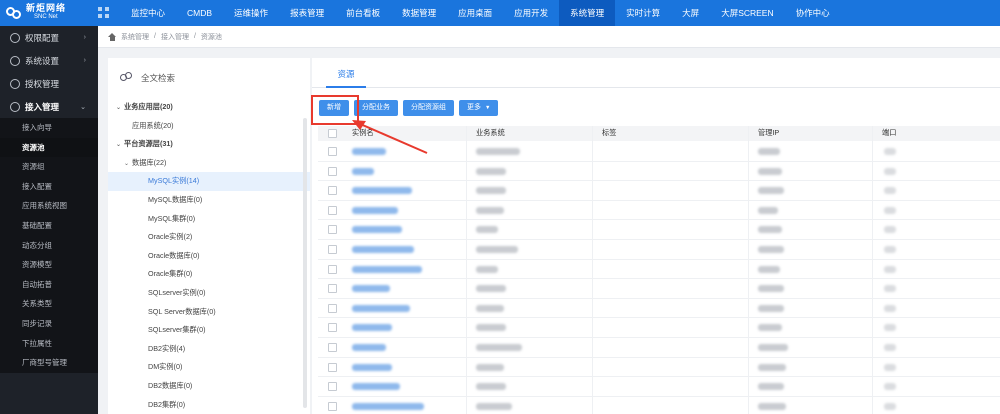 The height and width of the screenshot is (414, 1000). Describe the element at coordinates (768, 133) in the screenshot. I see `col-management-ip: 管理IP` at that location.